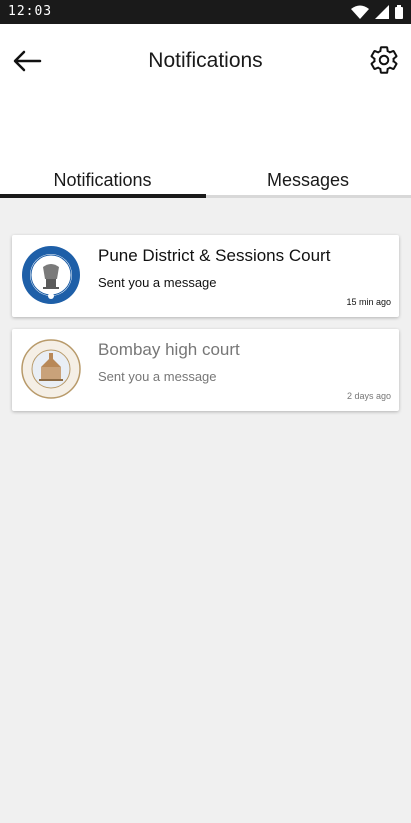 The width and height of the screenshot is (411, 823). Describe the element at coordinates (205, 60) in the screenshot. I see `page-title: Notifications` at that location.